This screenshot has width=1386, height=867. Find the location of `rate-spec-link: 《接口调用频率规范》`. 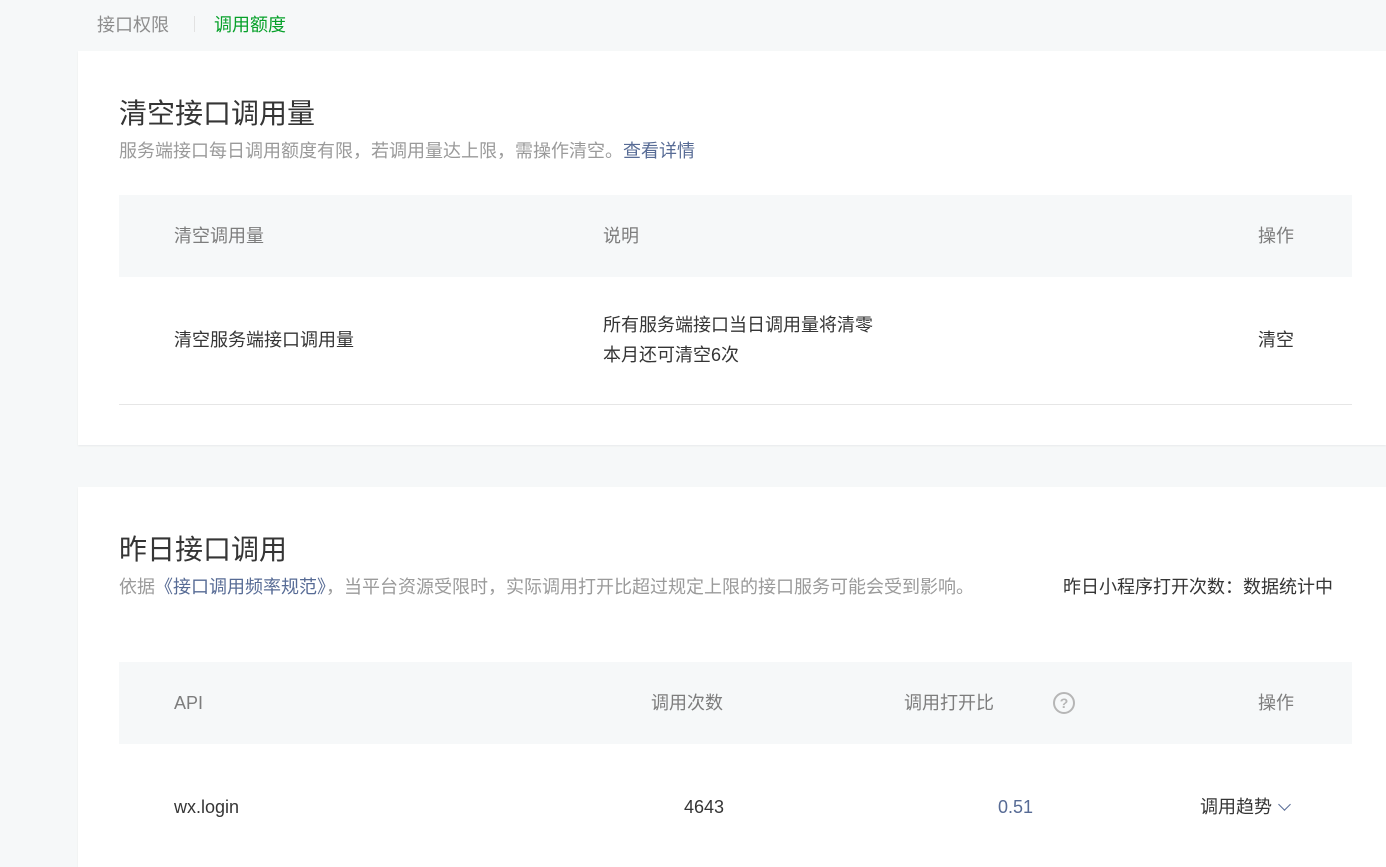

rate-spec-link: 《接口调用频率规范》 is located at coordinates (240, 587).